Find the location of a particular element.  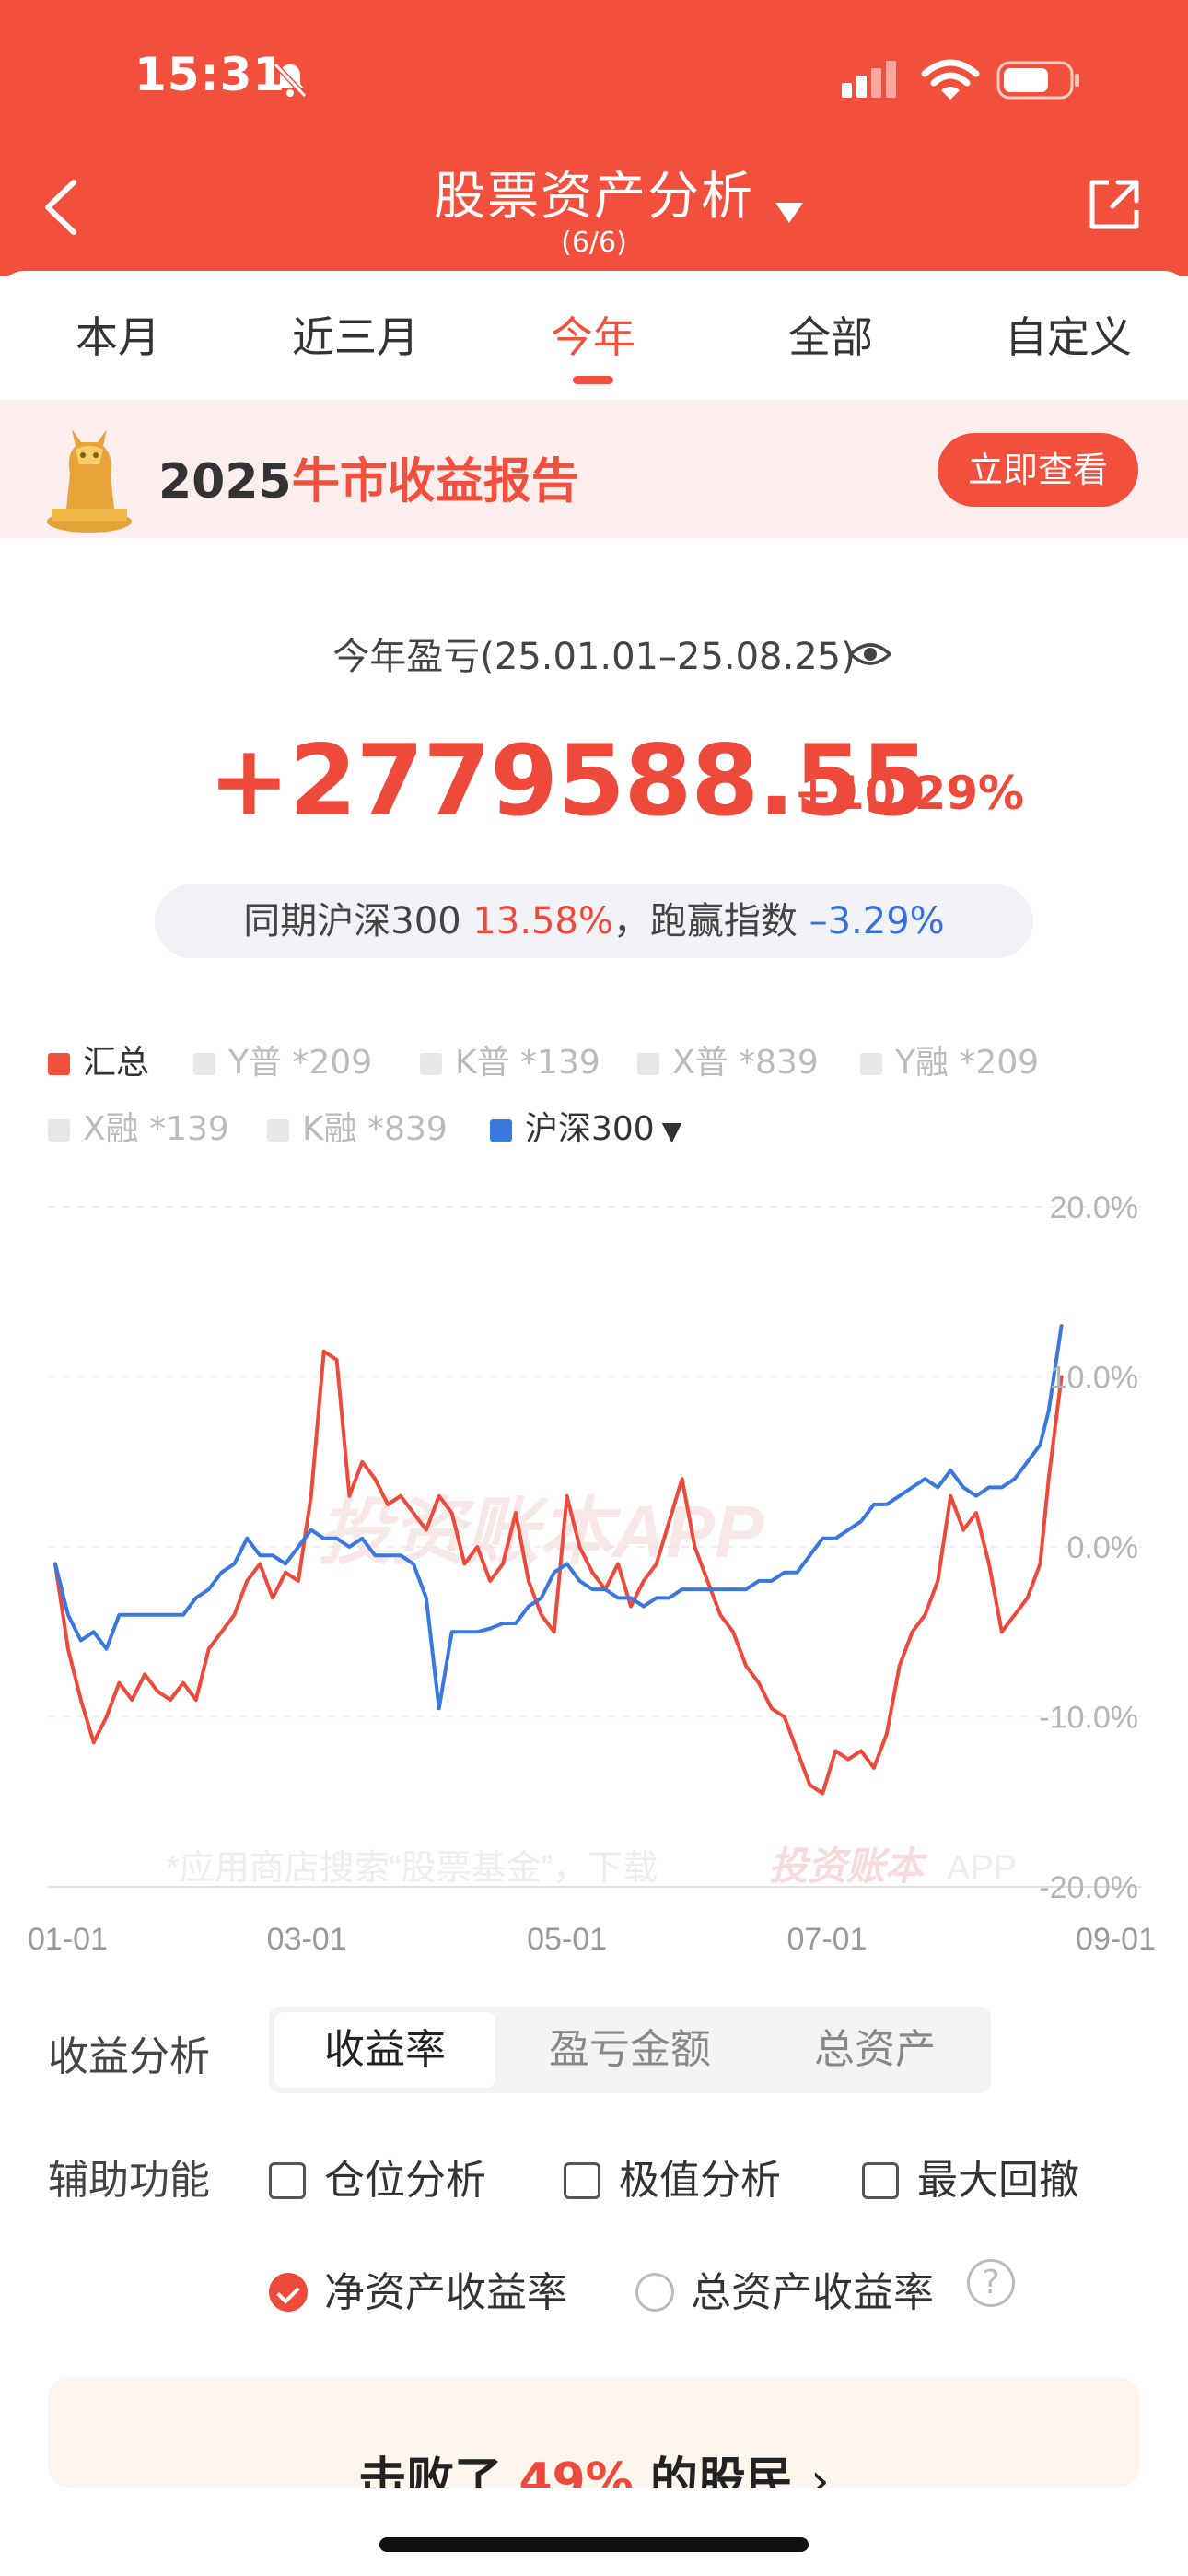

compare-prefix: 同期沪深300 is located at coordinates (358, 921).